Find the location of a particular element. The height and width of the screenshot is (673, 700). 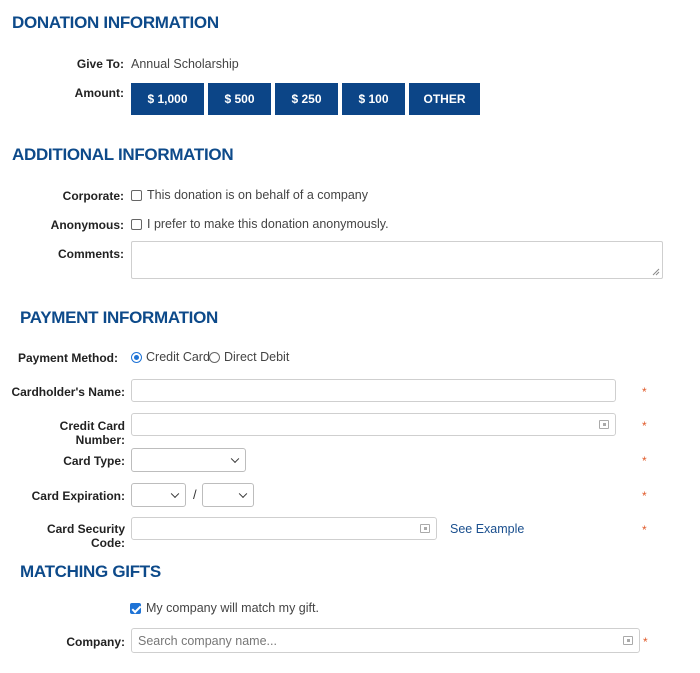

donation-info-heading: DONATION INFORMATION is located at coordinates (115, 22).